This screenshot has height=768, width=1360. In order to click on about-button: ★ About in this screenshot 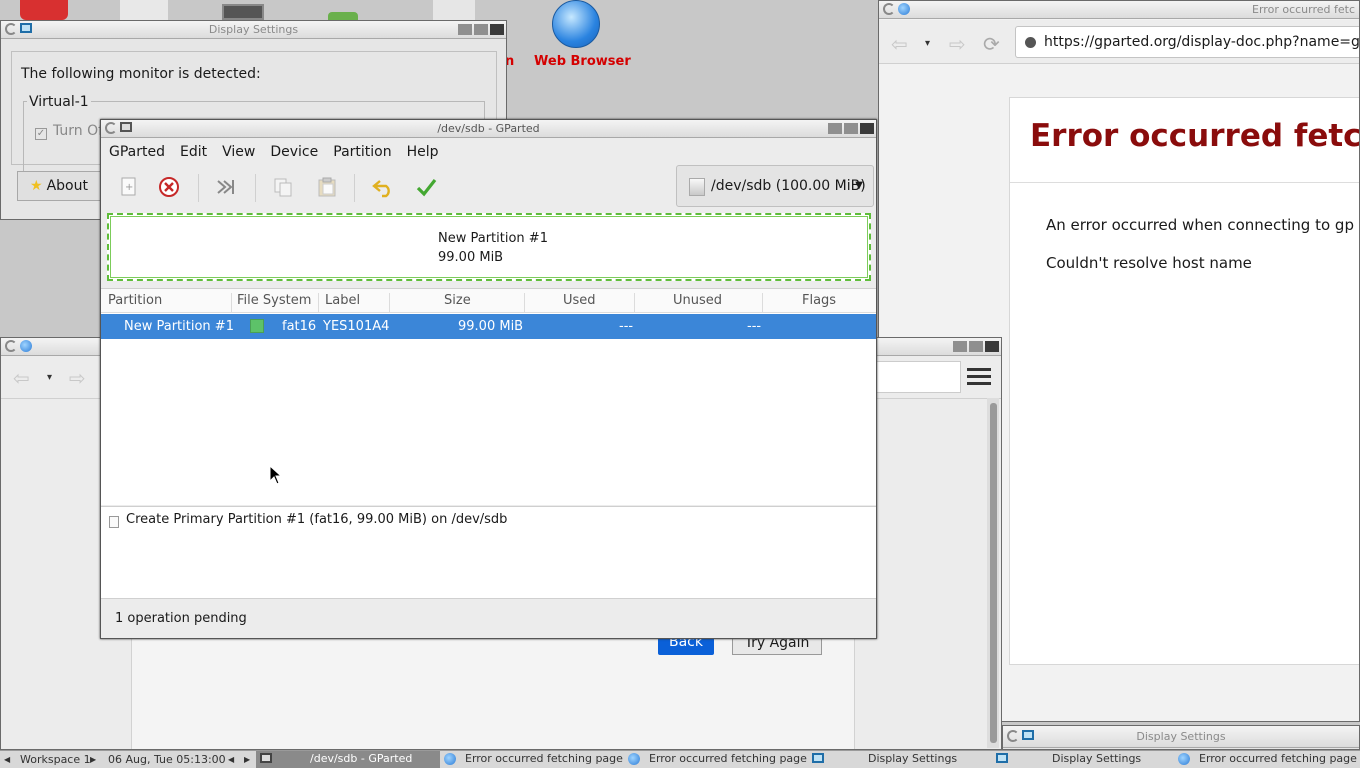, I will do `click(59, 186)`.